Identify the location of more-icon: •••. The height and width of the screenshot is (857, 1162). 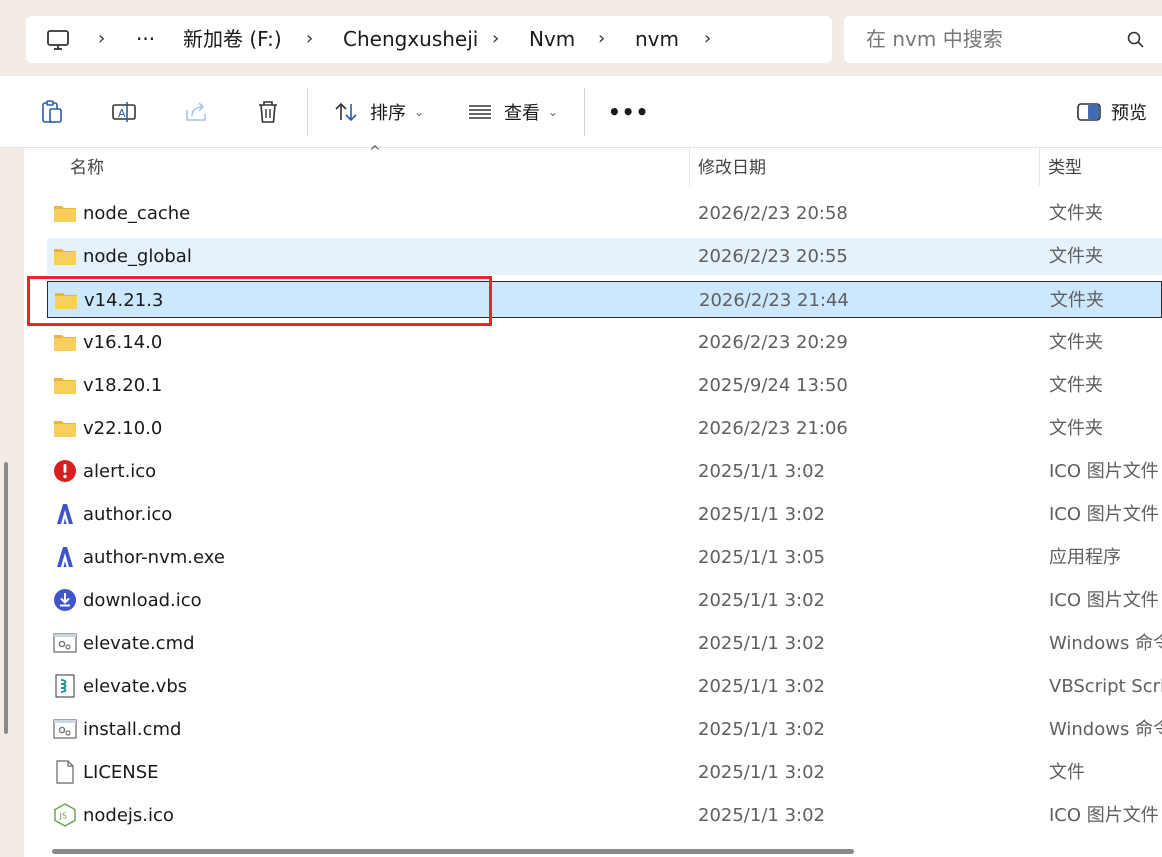
(629, 112).